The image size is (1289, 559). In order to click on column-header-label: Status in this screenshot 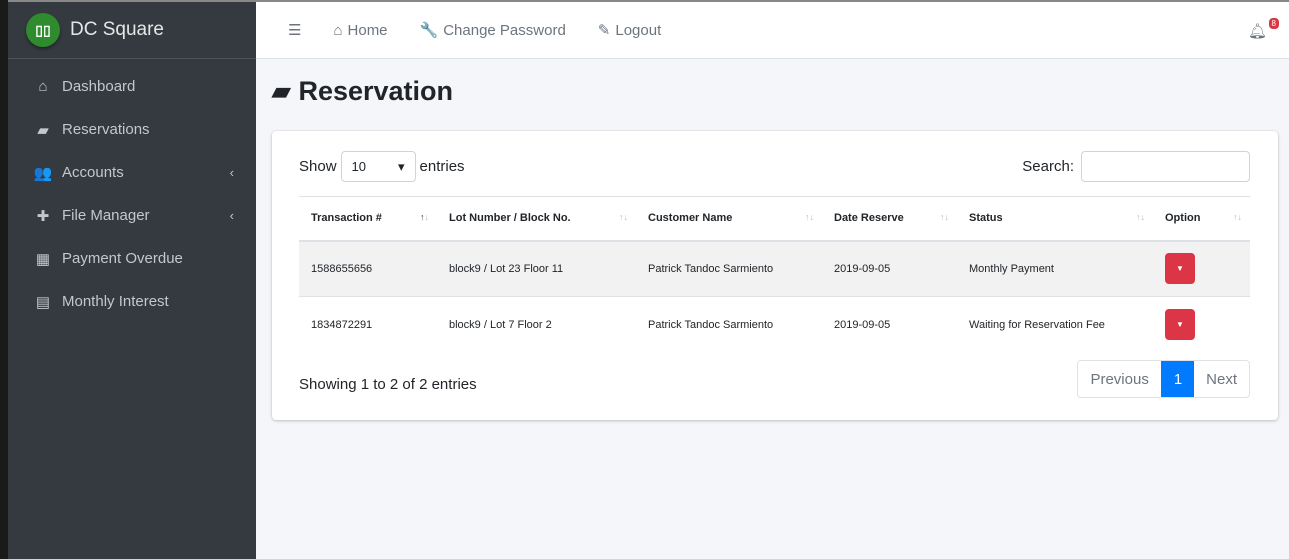, I will do `click(986, 218)`.